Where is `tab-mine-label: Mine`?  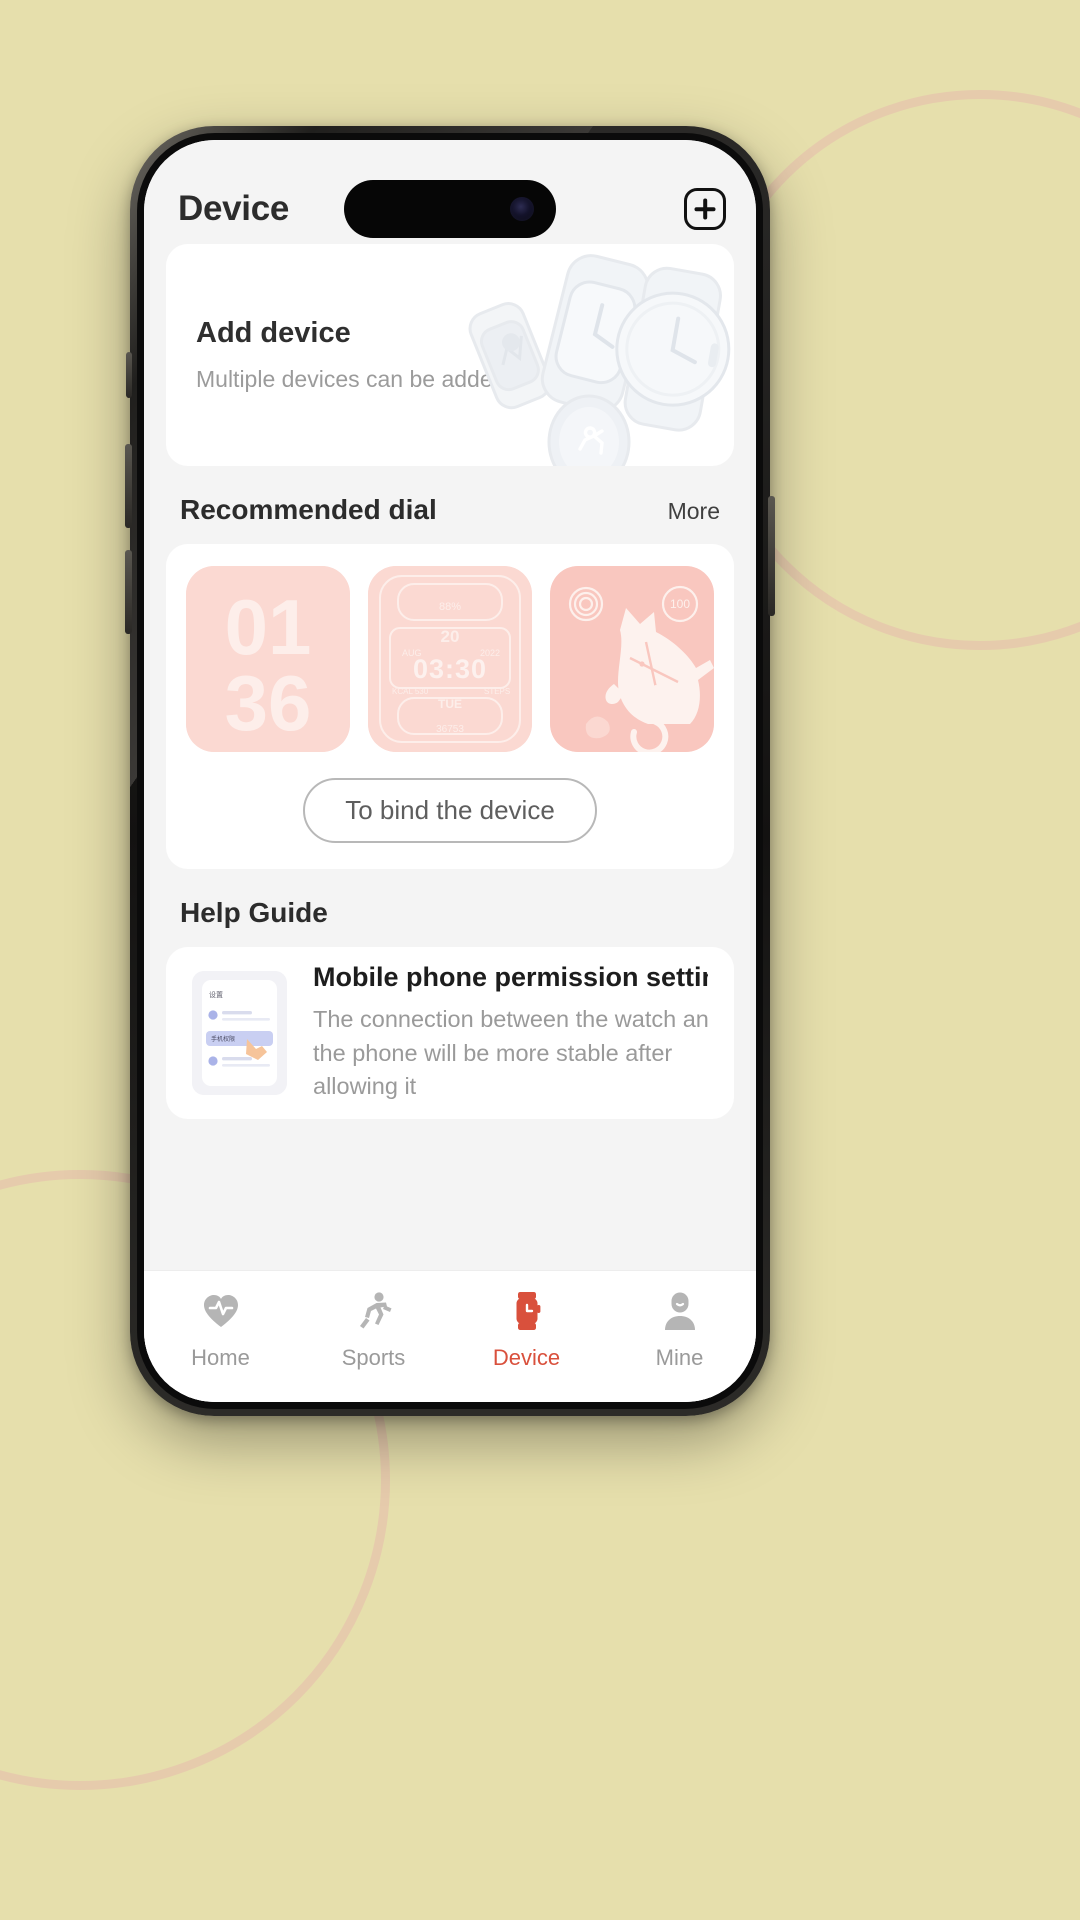
tab-mine-label: Mine is located at coordinates (679, 1357).